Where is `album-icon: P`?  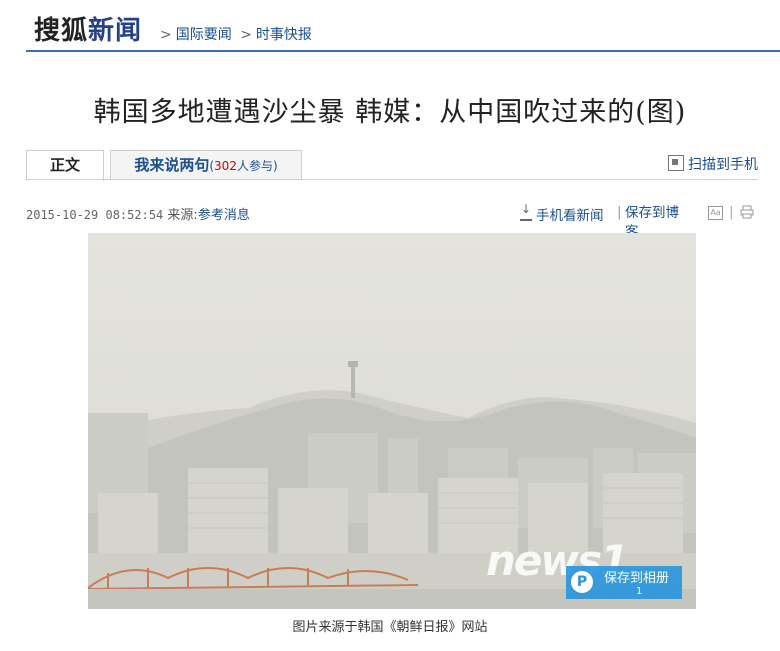 album-icon: P is located at coordinates (582, 582).